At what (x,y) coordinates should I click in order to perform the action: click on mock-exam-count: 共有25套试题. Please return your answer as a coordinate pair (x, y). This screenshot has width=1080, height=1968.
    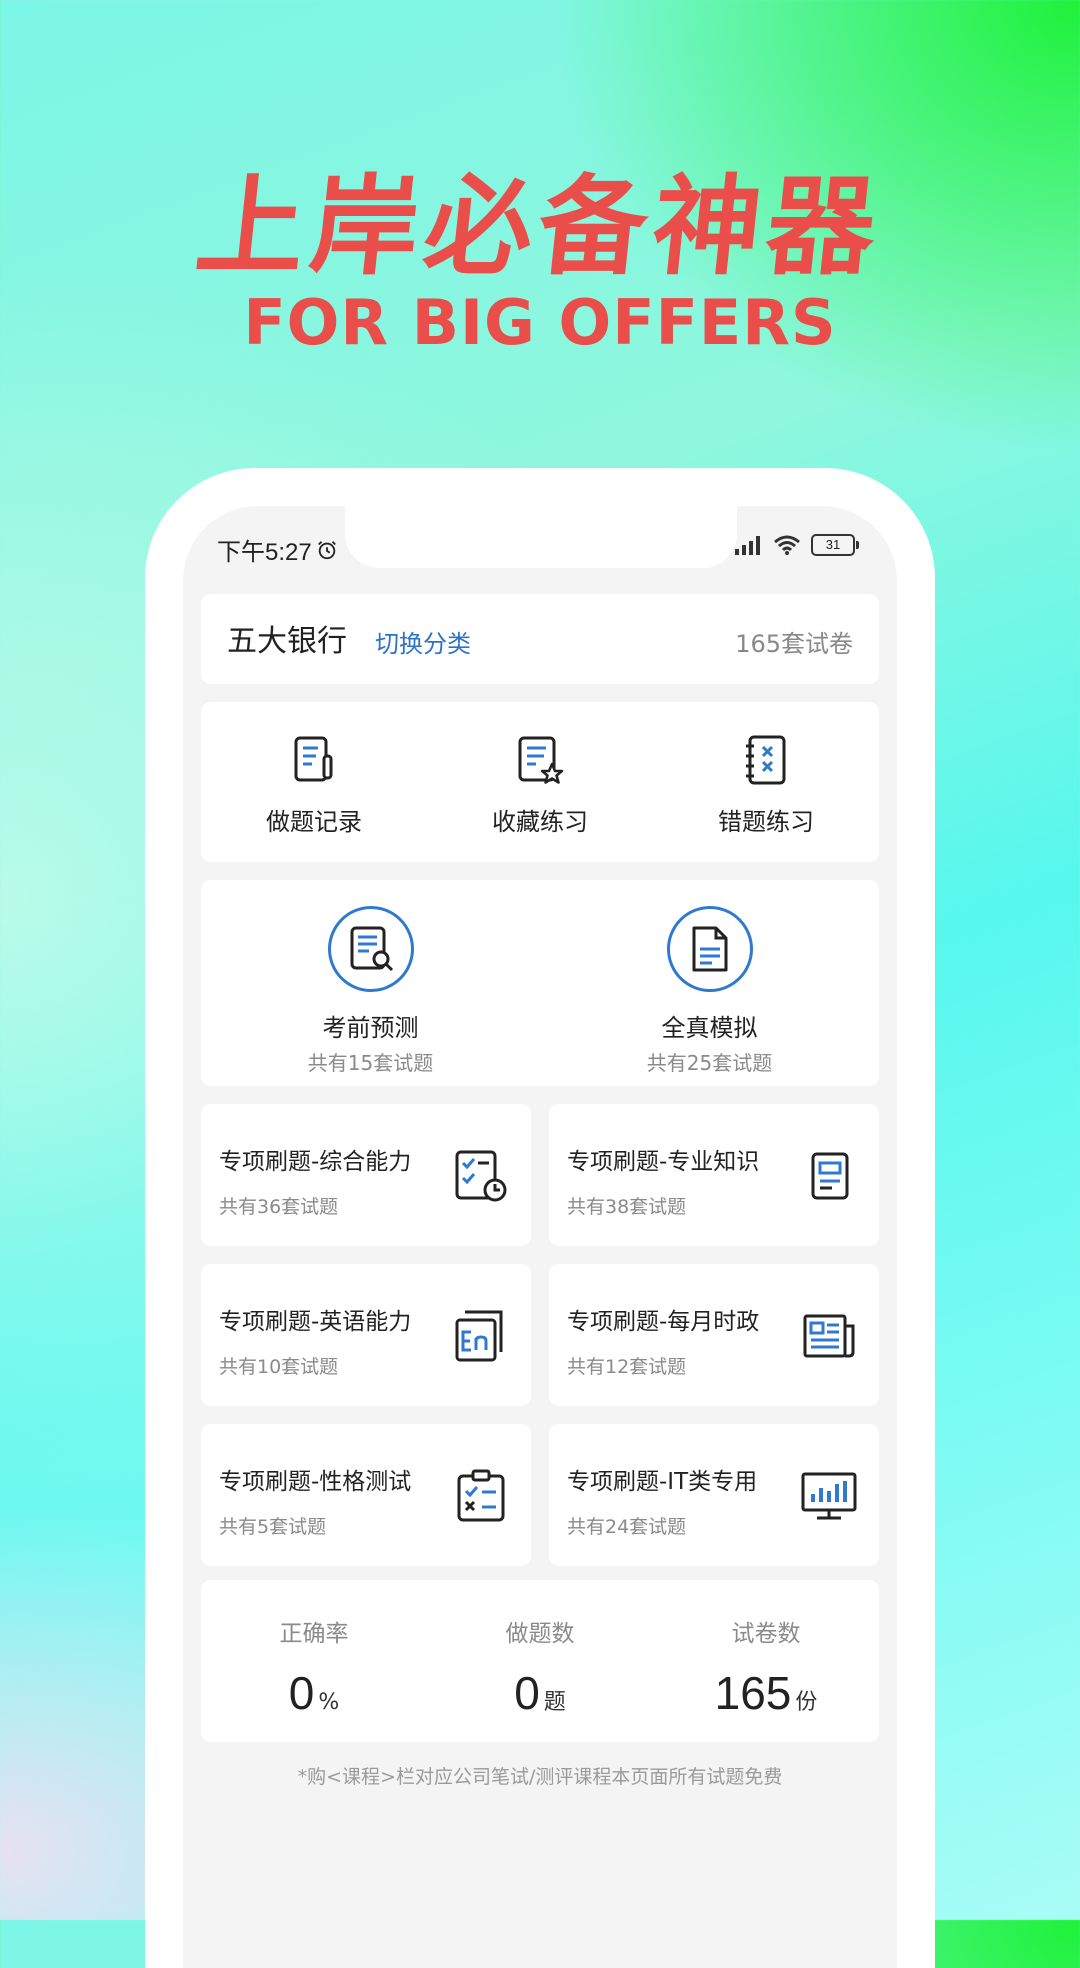
    Looking at the image, I should click on (709, 1063).